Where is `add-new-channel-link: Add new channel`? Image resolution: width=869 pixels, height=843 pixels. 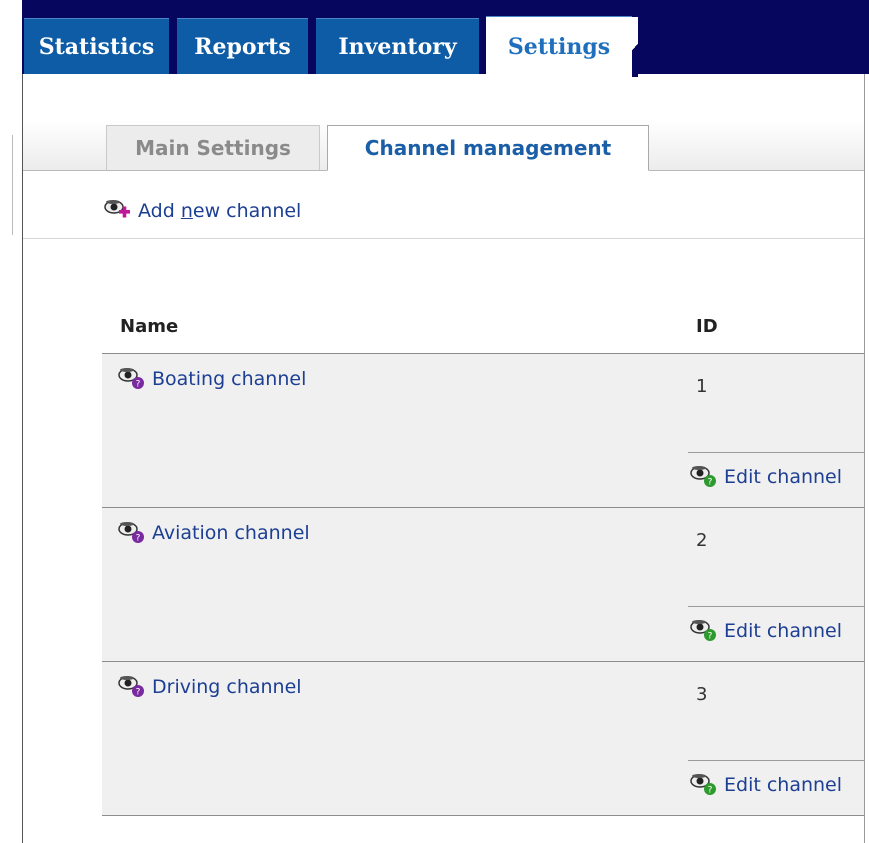
add-new-channel-link: Add new channel is located at coordinates (202, 211).